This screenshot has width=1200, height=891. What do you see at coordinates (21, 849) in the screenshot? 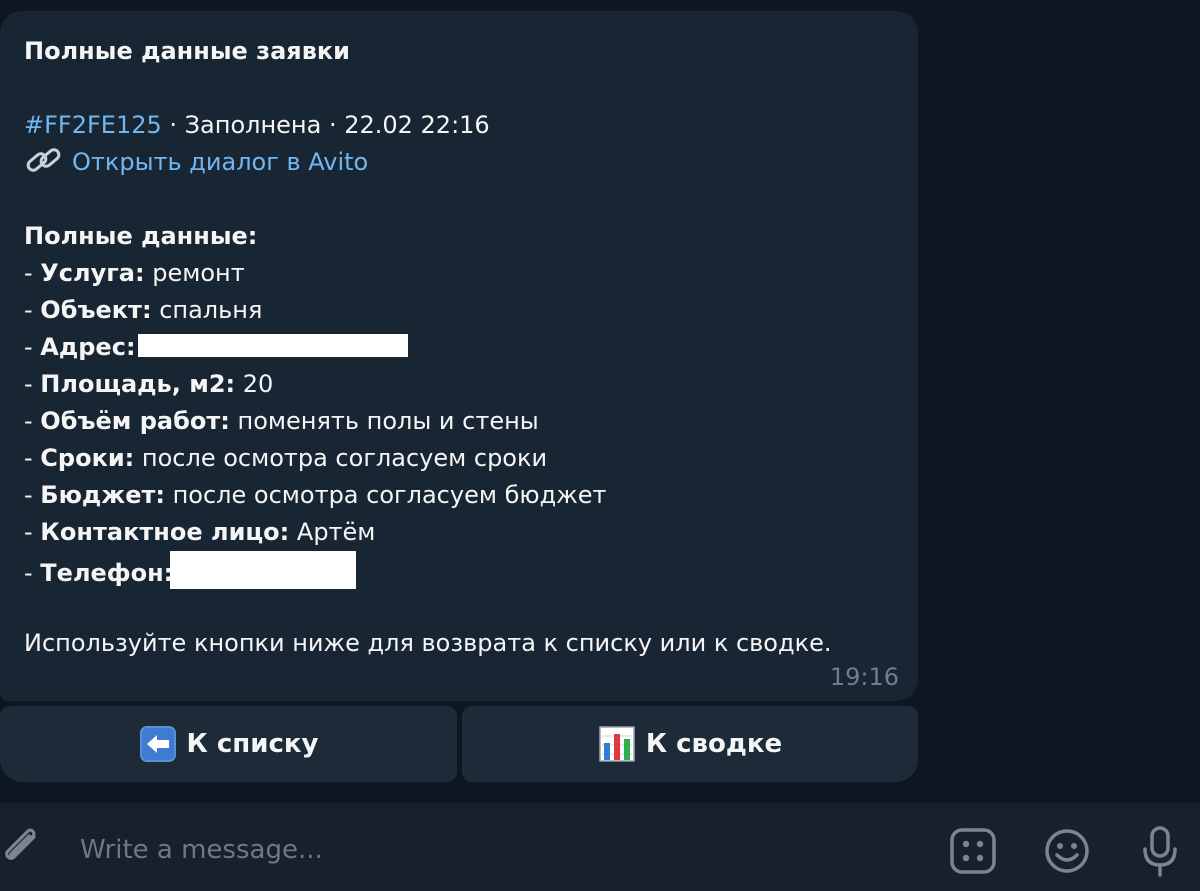
I see `paperclip-icon` at bounding box center [21, 849].